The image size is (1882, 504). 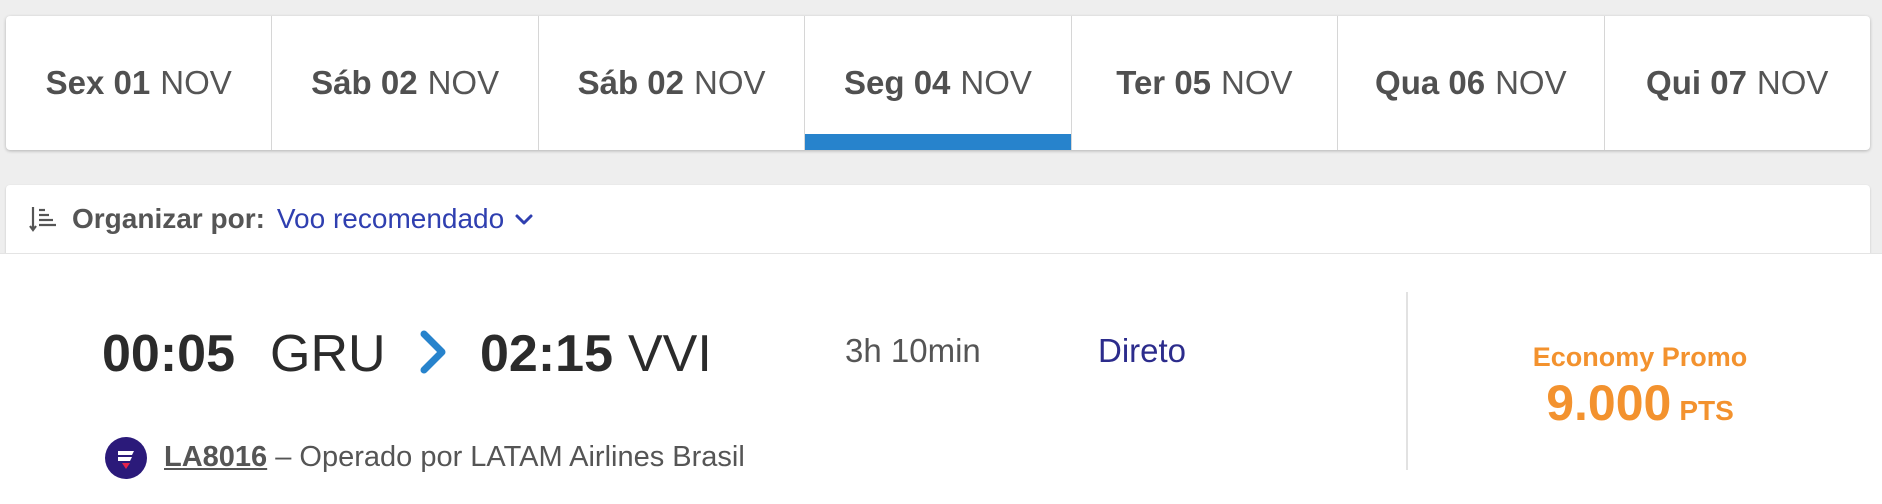 I want to click on card-divider, so click(x=1407, y=381).